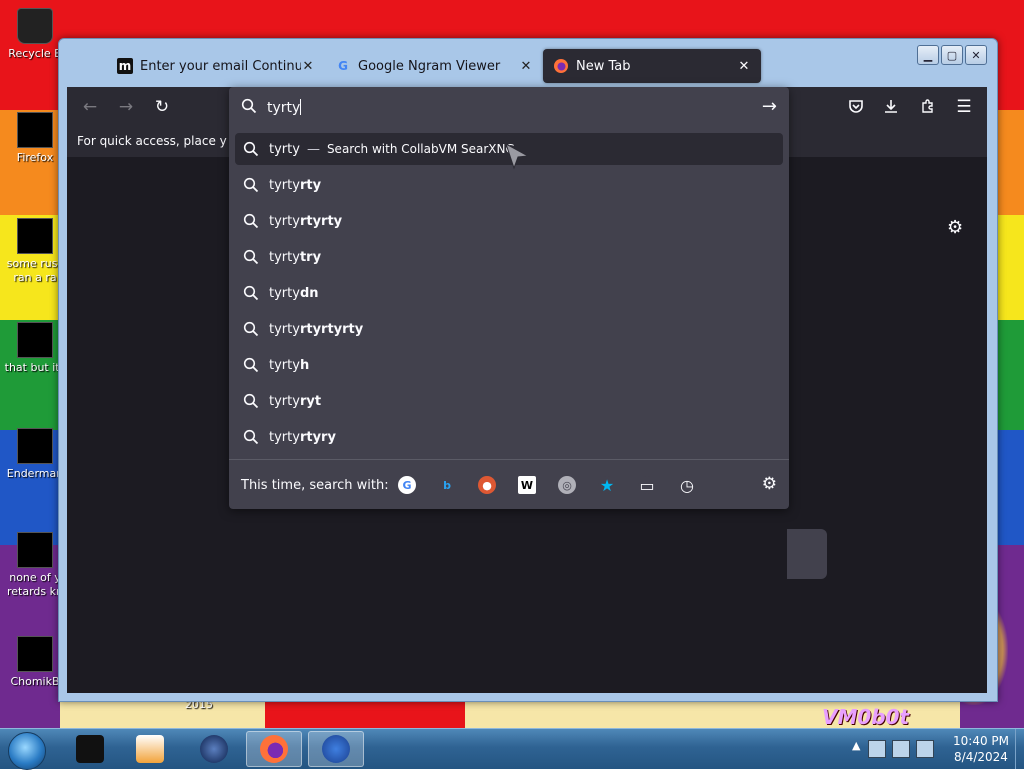  What do you see at coordinates (509, 437) in the screenshot?
I see `suggestion-item: tyrty rtyry` at bounding box center [509, 437].